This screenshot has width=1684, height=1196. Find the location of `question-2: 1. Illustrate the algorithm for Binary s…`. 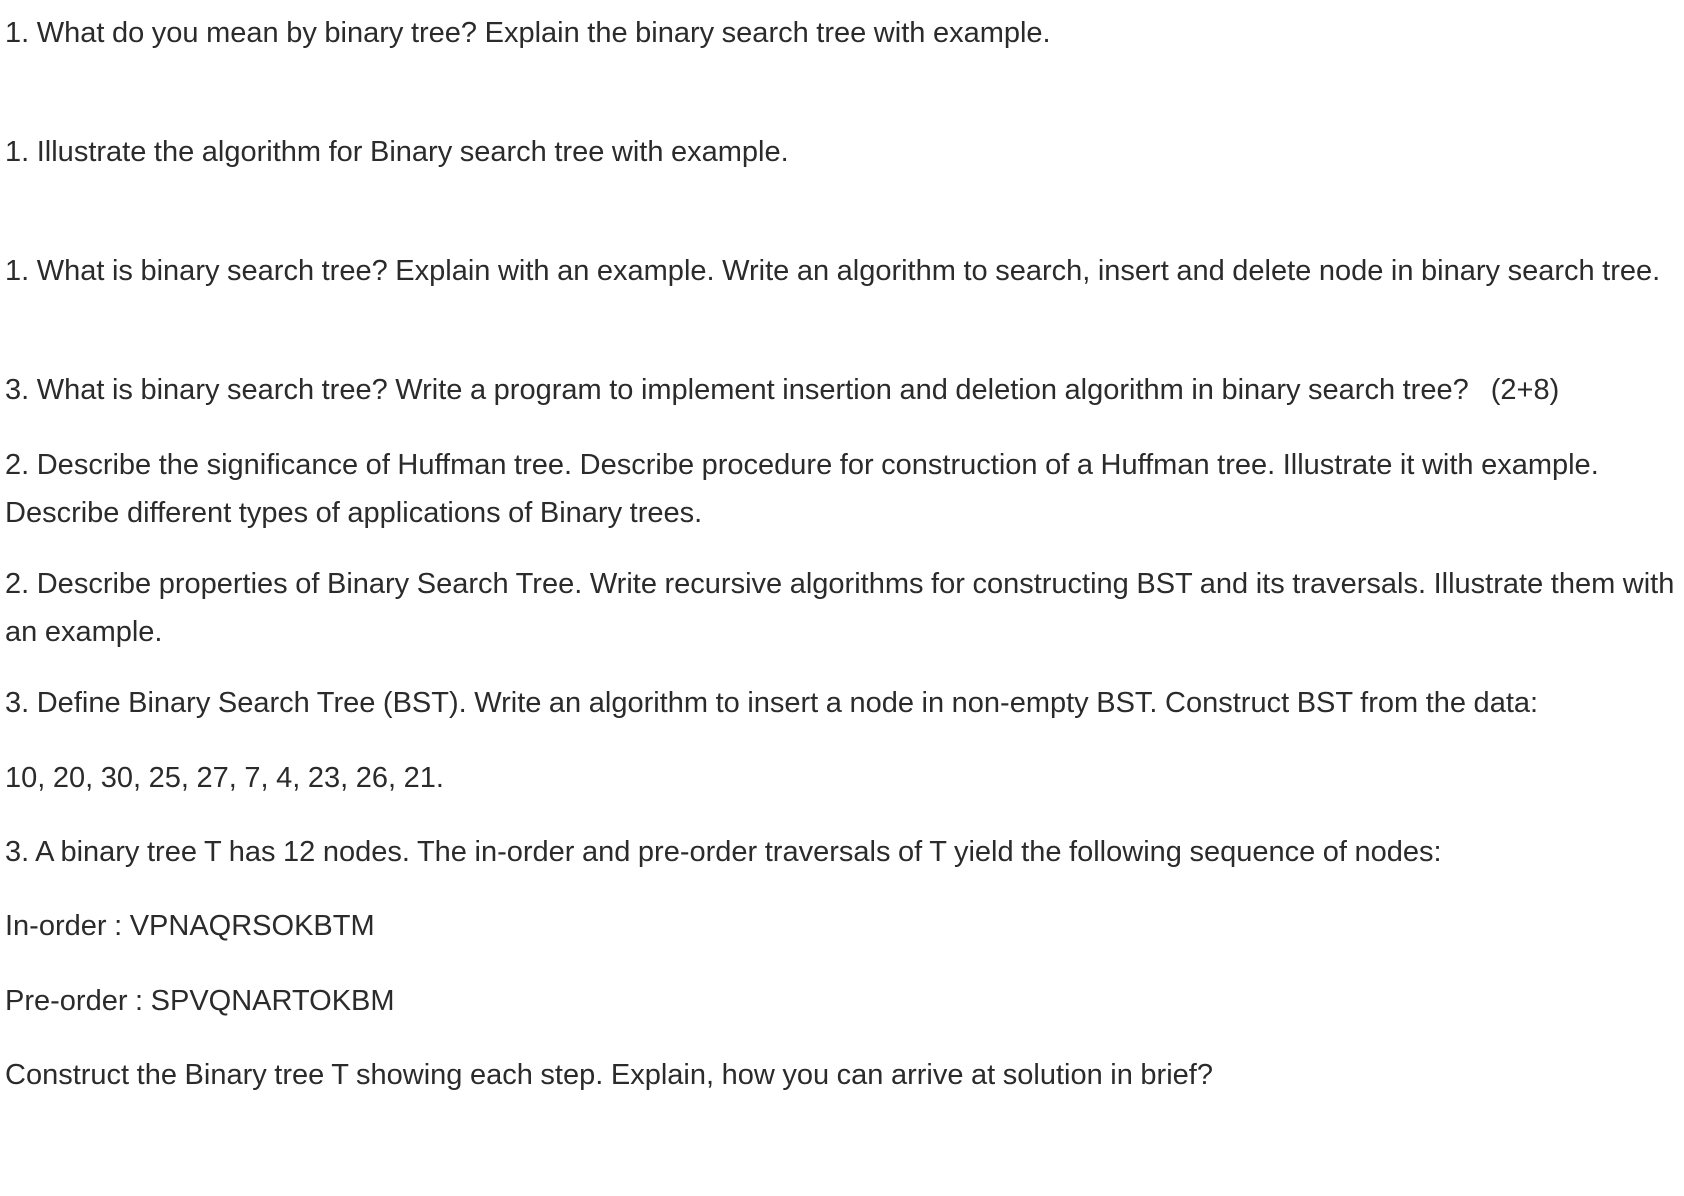

question-2: 1. Illustrate the algorithm for Binary s… is located at coordinates (841, 152).